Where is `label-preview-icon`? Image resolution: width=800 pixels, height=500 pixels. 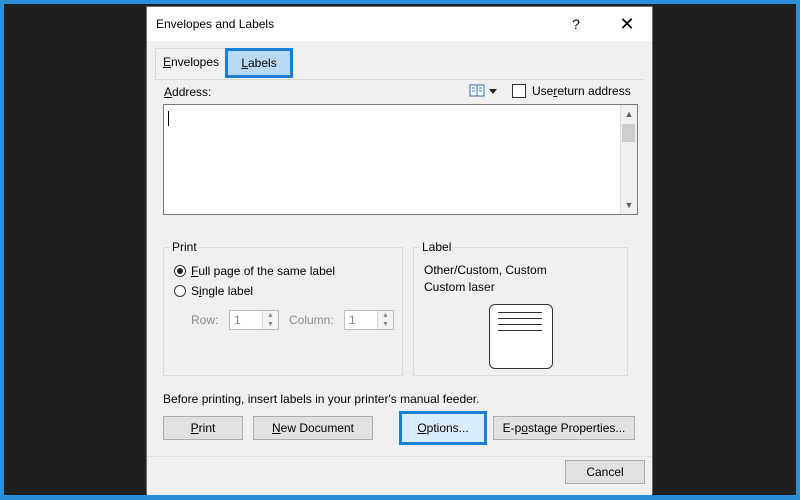 label-preview-icon is located at coordinates (521, 336).